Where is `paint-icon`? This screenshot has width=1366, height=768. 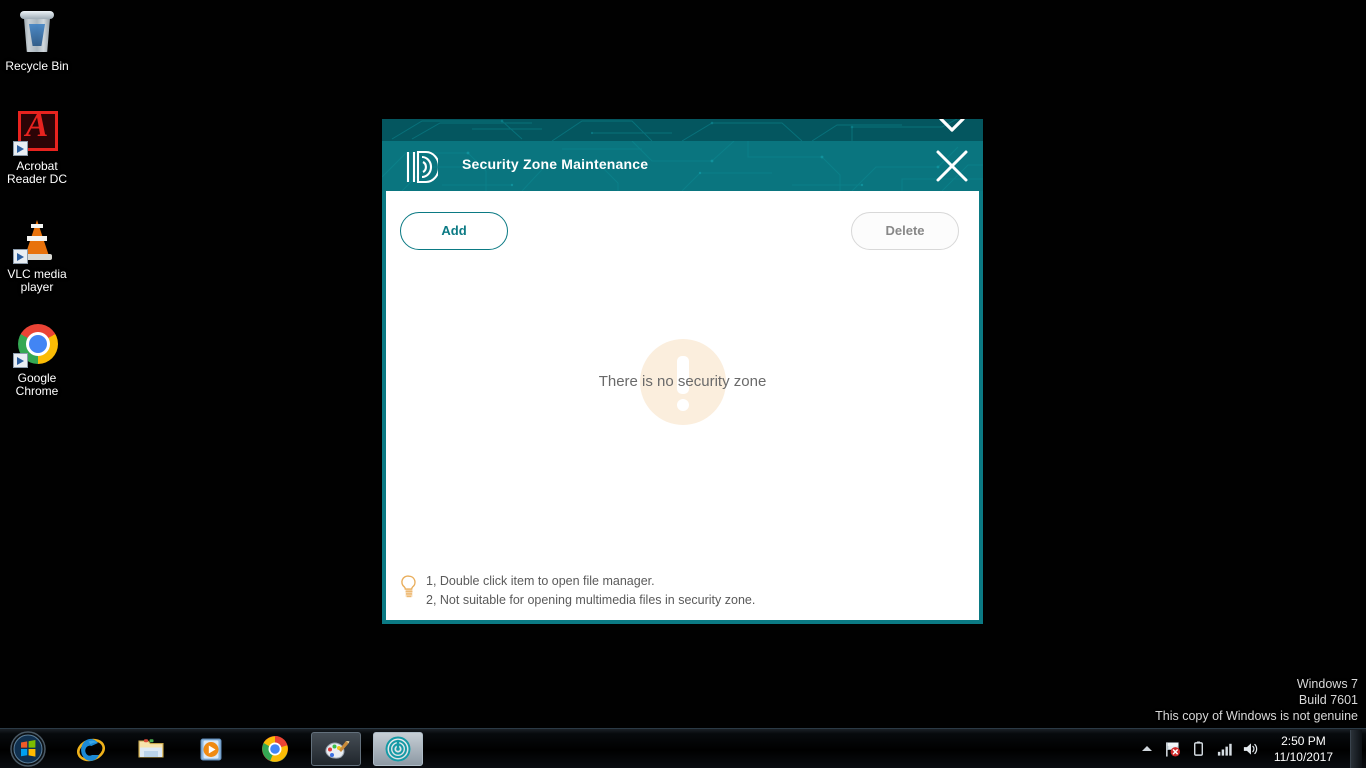 paint-icon is located at coordinates (337, 750).